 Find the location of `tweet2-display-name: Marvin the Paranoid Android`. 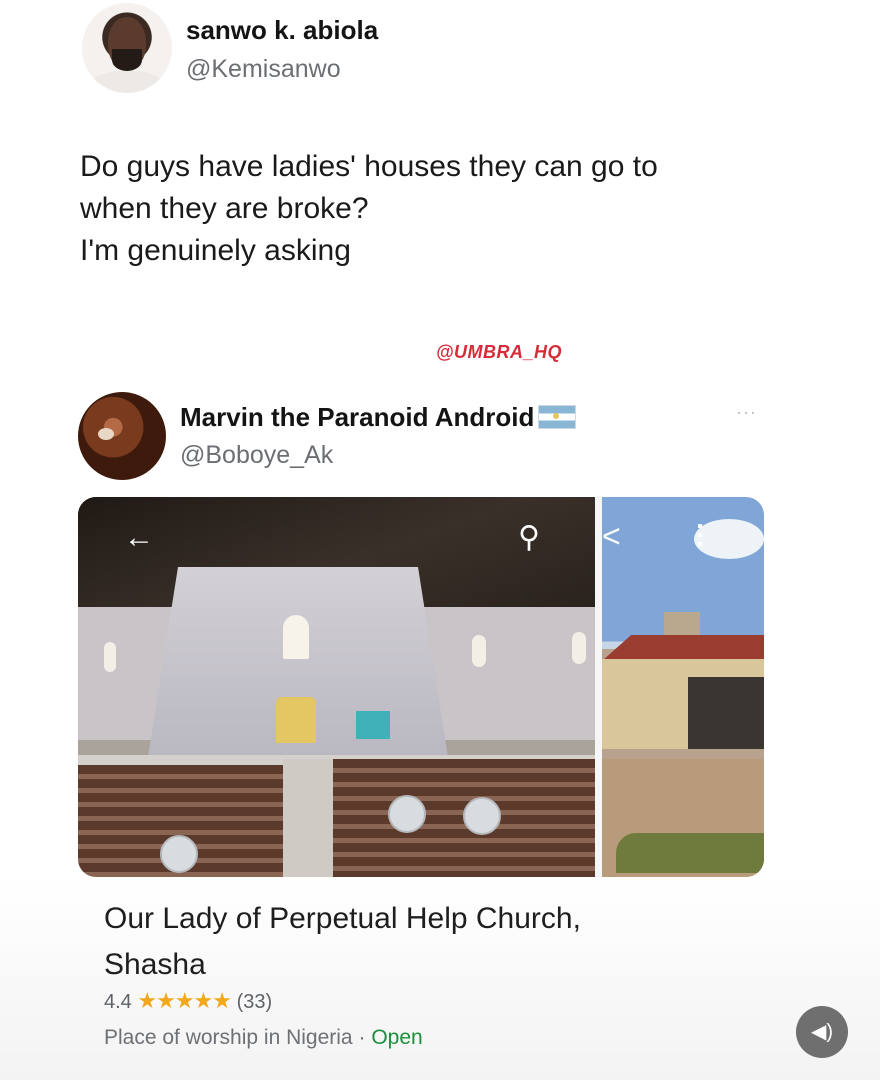

tweet2-display-name: Marvin the Paranoid Android is located at coordinates (378, 417).